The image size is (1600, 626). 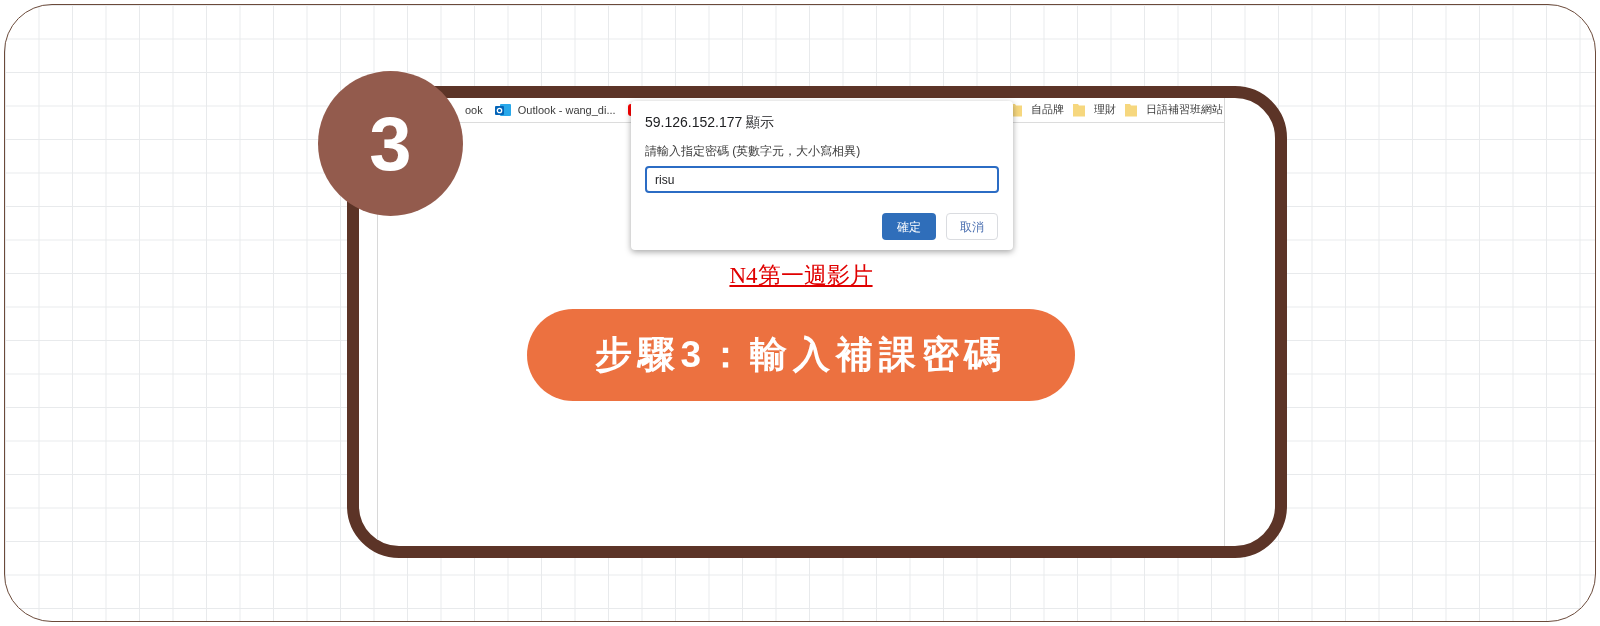 I want to click on cancel-button: 取消, so click(x=972, y=226).